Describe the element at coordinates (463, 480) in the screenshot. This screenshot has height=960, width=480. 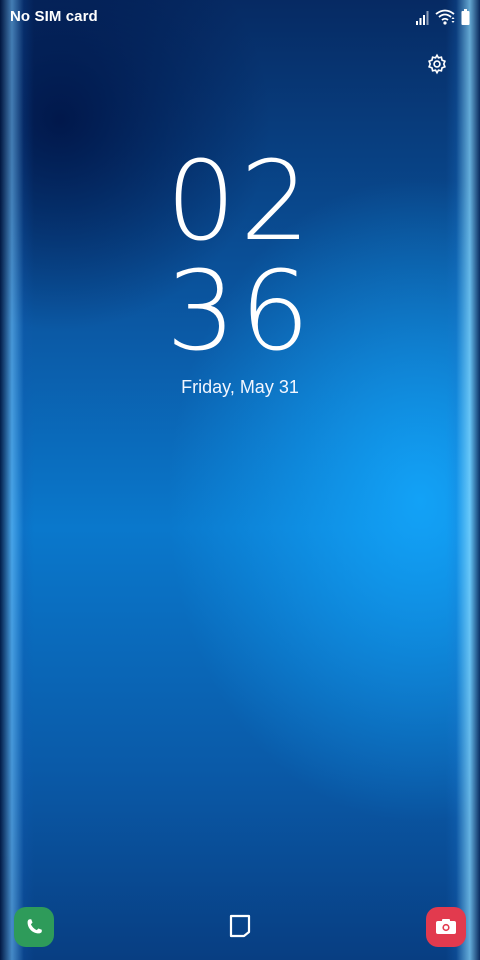
I see `edge-glow-right` at that location.